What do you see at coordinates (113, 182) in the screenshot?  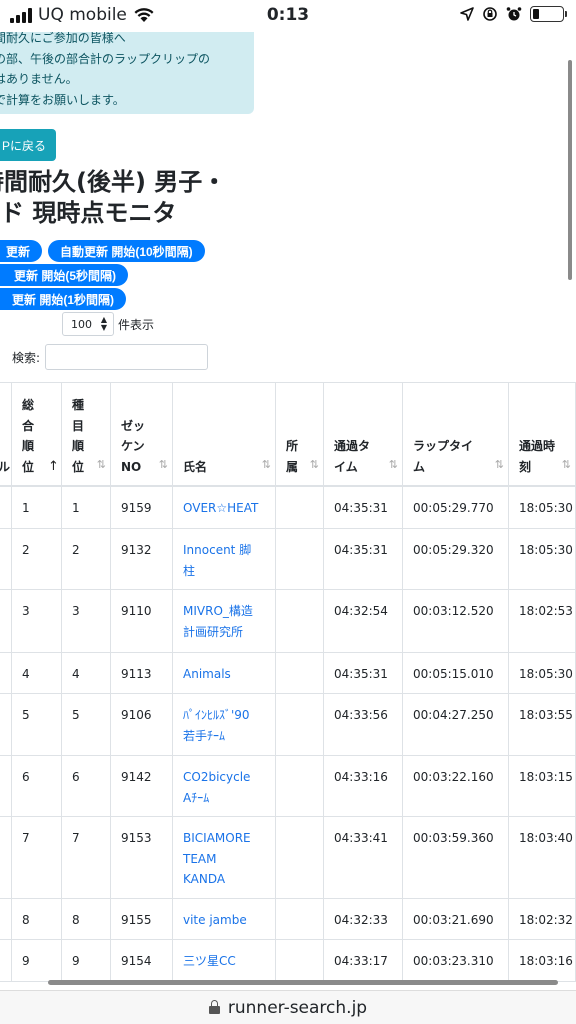 I see `page-title-line1: 時間耐久(後半) 男子・` at bounding box center [113, 182].